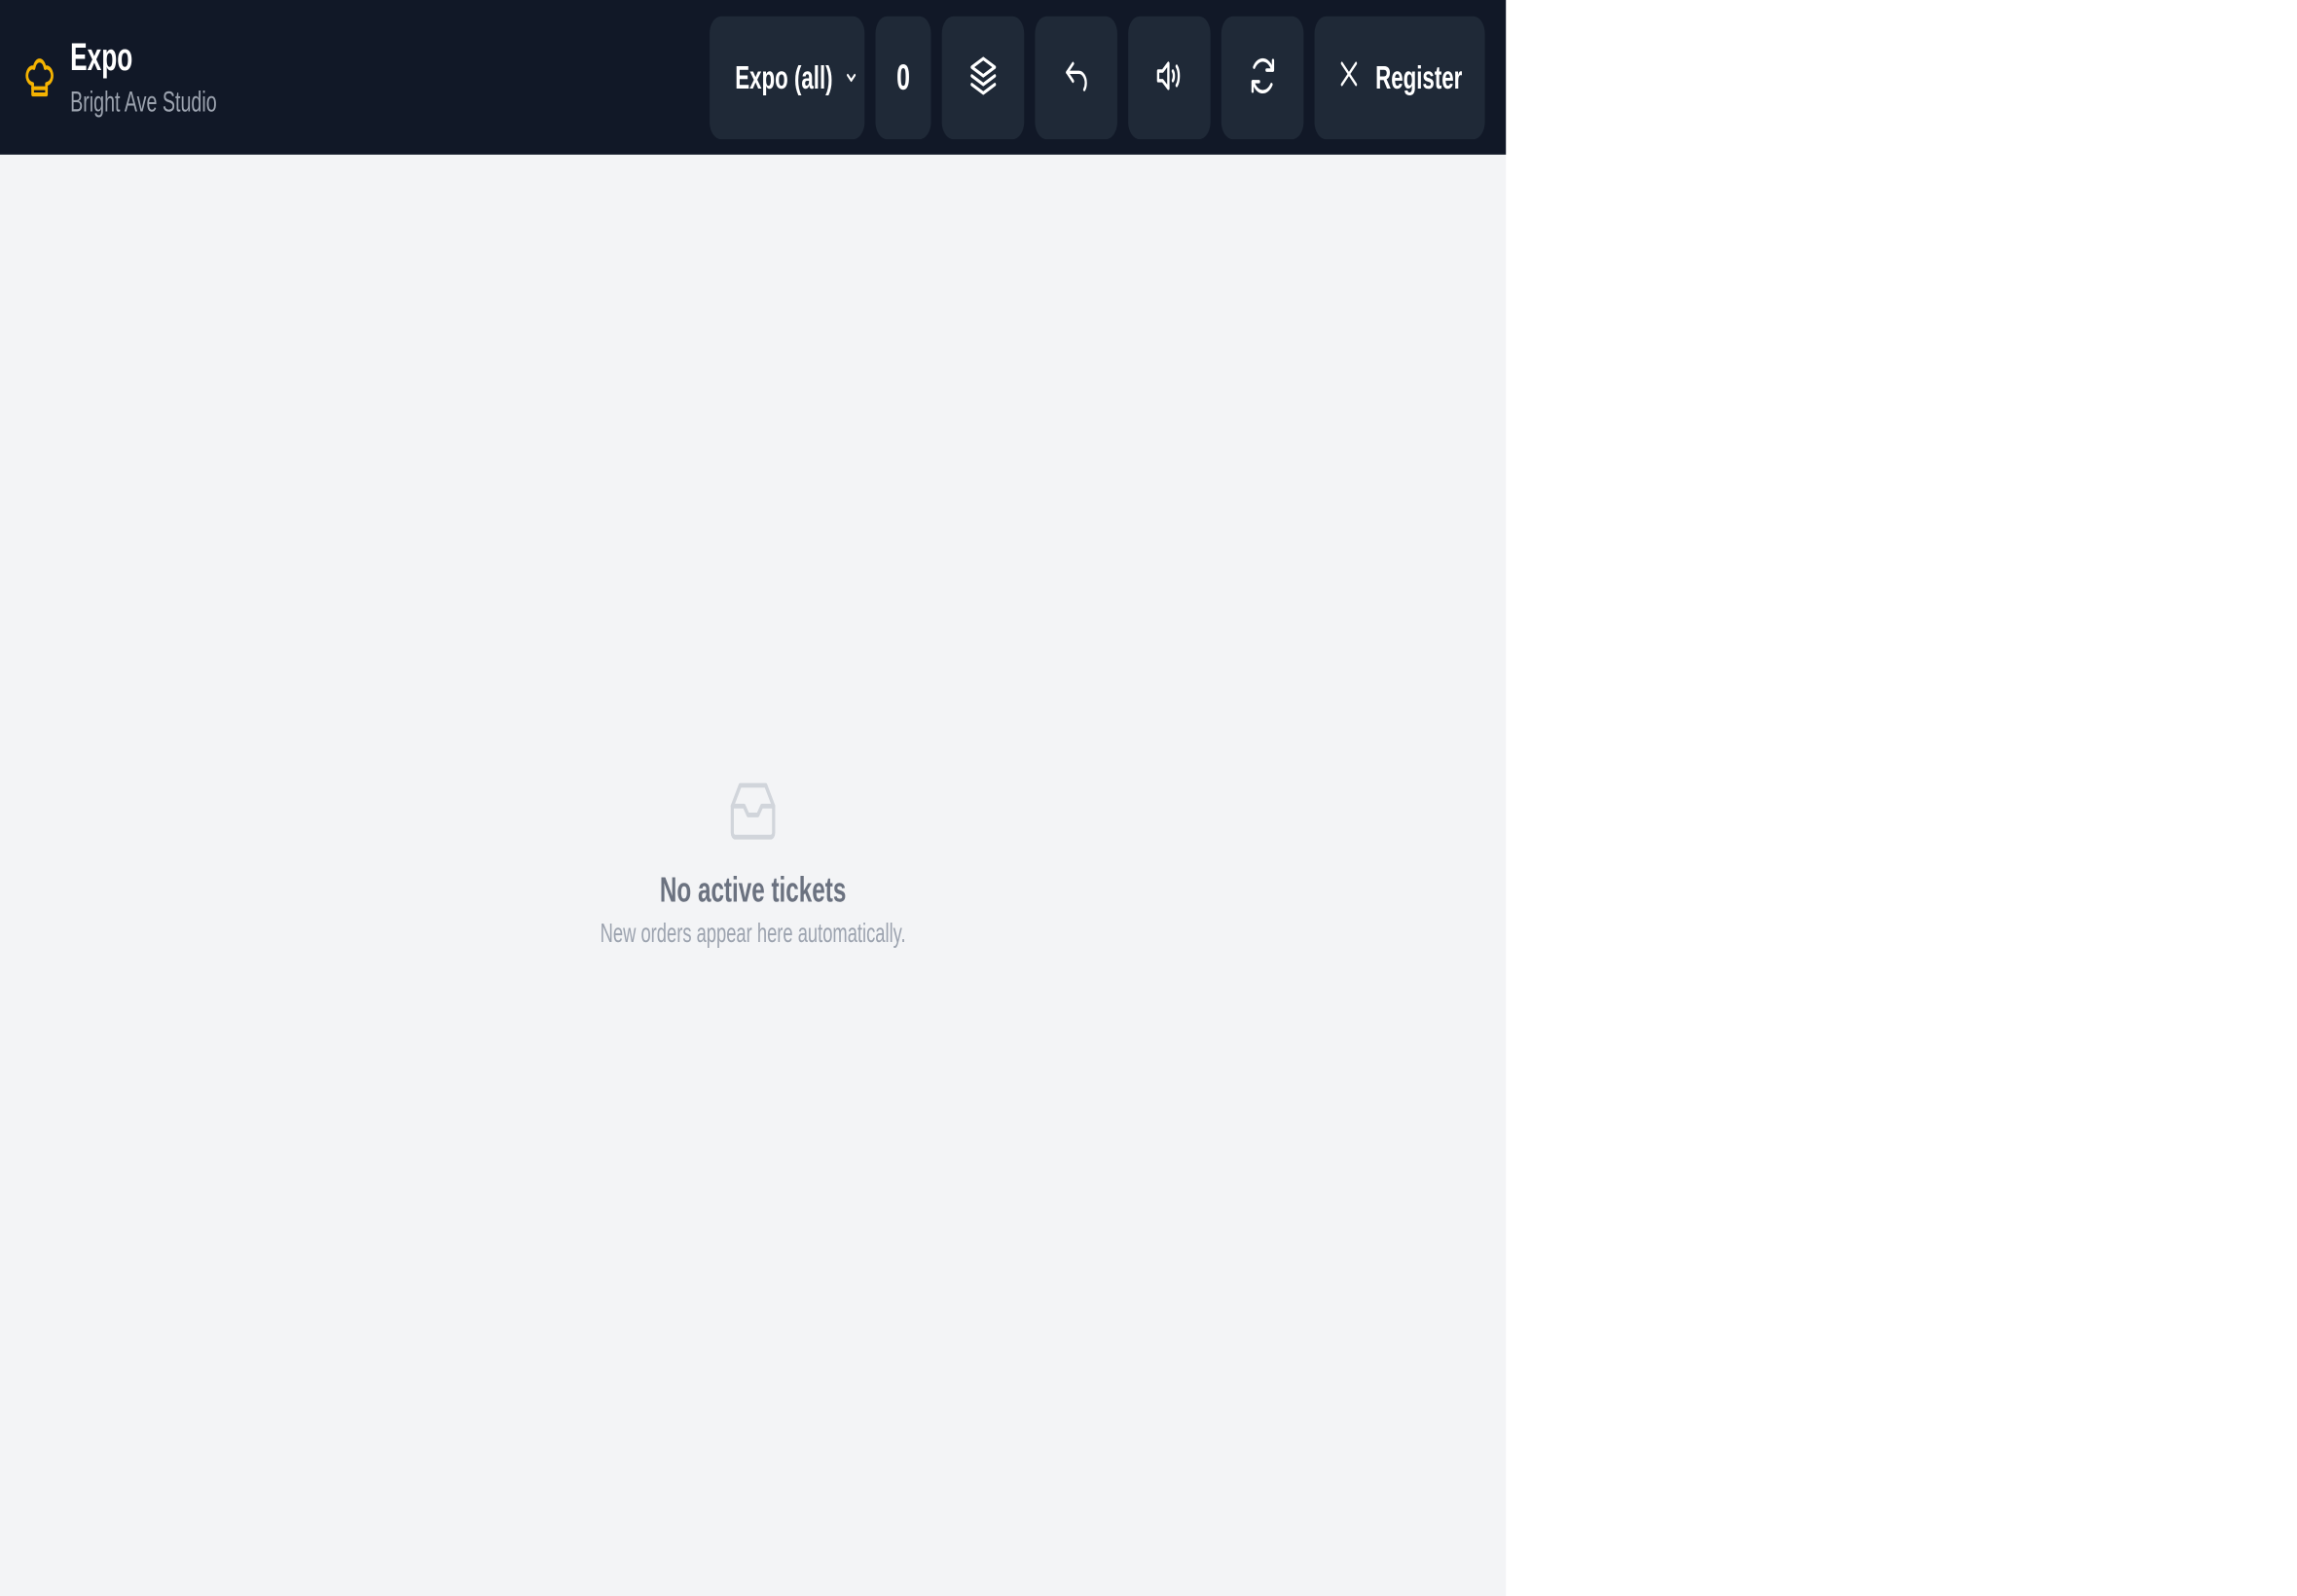 The height and width of the screenshot is (1596, 2297). What do you see at coordinates (39, 77) in the screenshot?
I see `chef-hat-icon` at bounding box center [39, 77].